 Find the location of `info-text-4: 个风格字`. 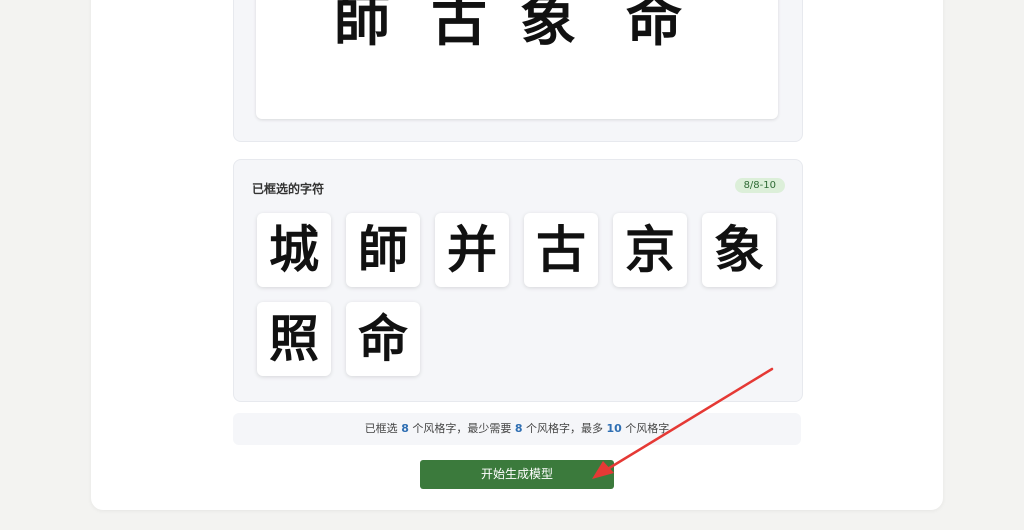

info-text-4: 个风格字 is located at coordinates (645, 428).